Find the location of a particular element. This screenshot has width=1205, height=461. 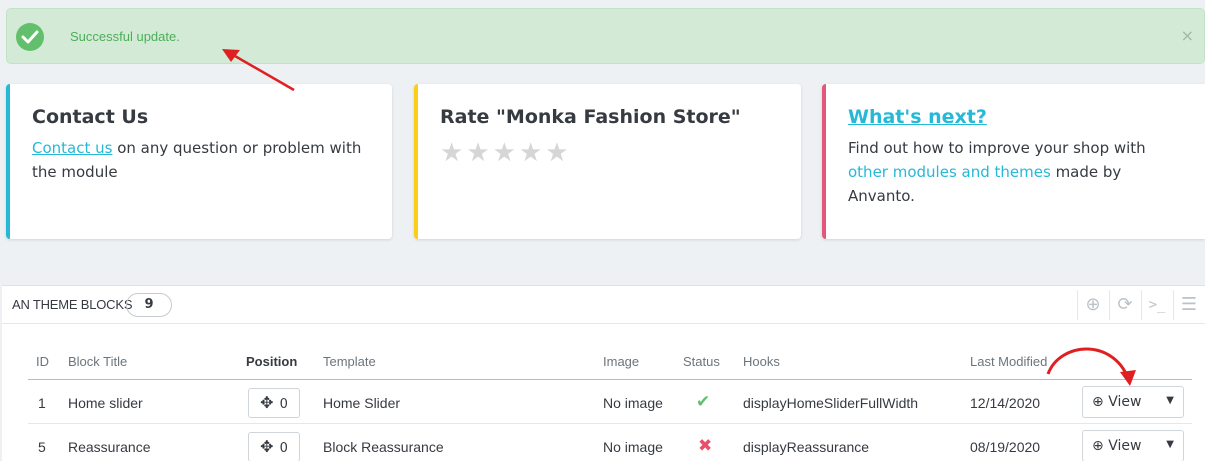

other-modules-link: other modules and themes is located at coordinates (949, 172).